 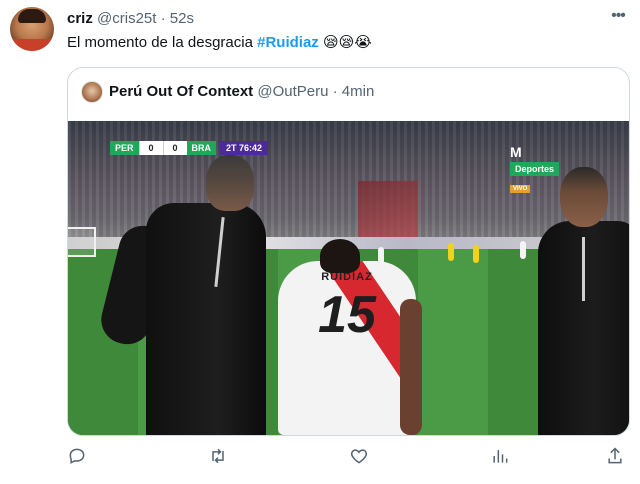 What do you see at coordinates (388, 211) in the screenshot?
I see `stadium-red-section` at bounding box center [388, 211].